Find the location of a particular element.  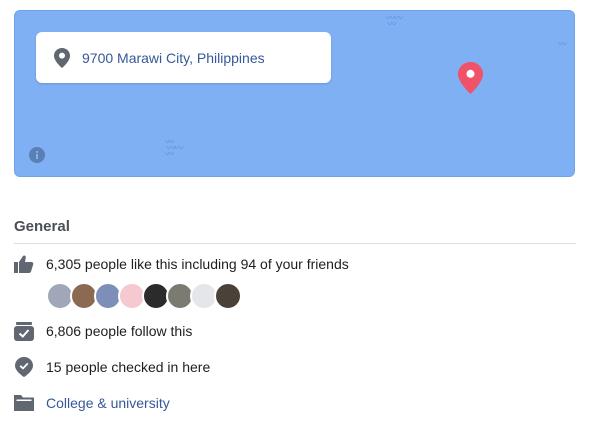

address-text: 9700 Marawi City, Philippines is located at coordinates (173, 58).